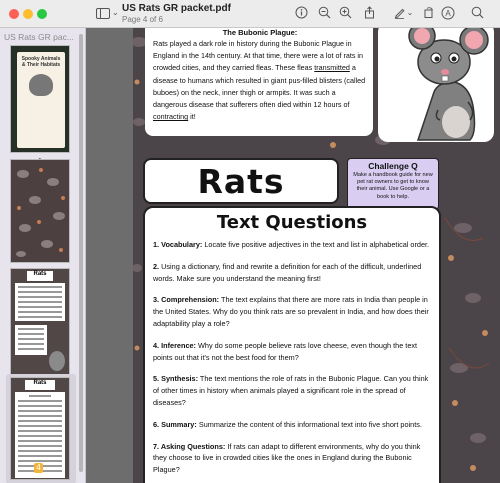  What do you see at coordinates (186, 300) in the screenshot?
I see `question-label: 3. Comprehension:` at bounding box center [186, 300].